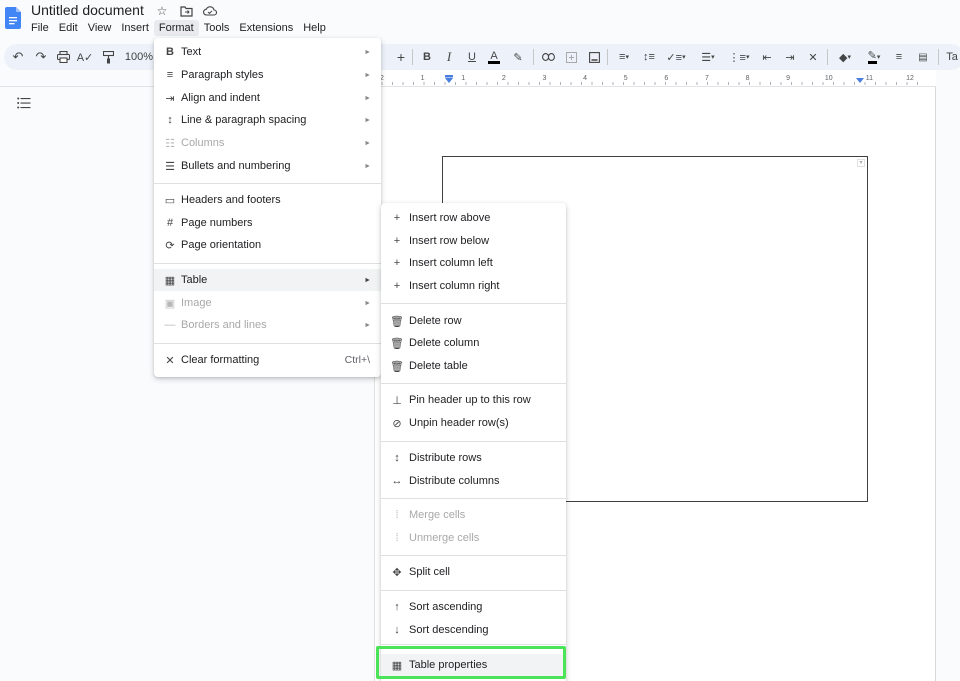 This screenshot has height=681, width=960. What do you see at coordinates (267, 75) in the screenshot?
I see `format-menu-item-paragraph-styles: ≡ Paragraph styles ►` at bounding box center [267, 75].